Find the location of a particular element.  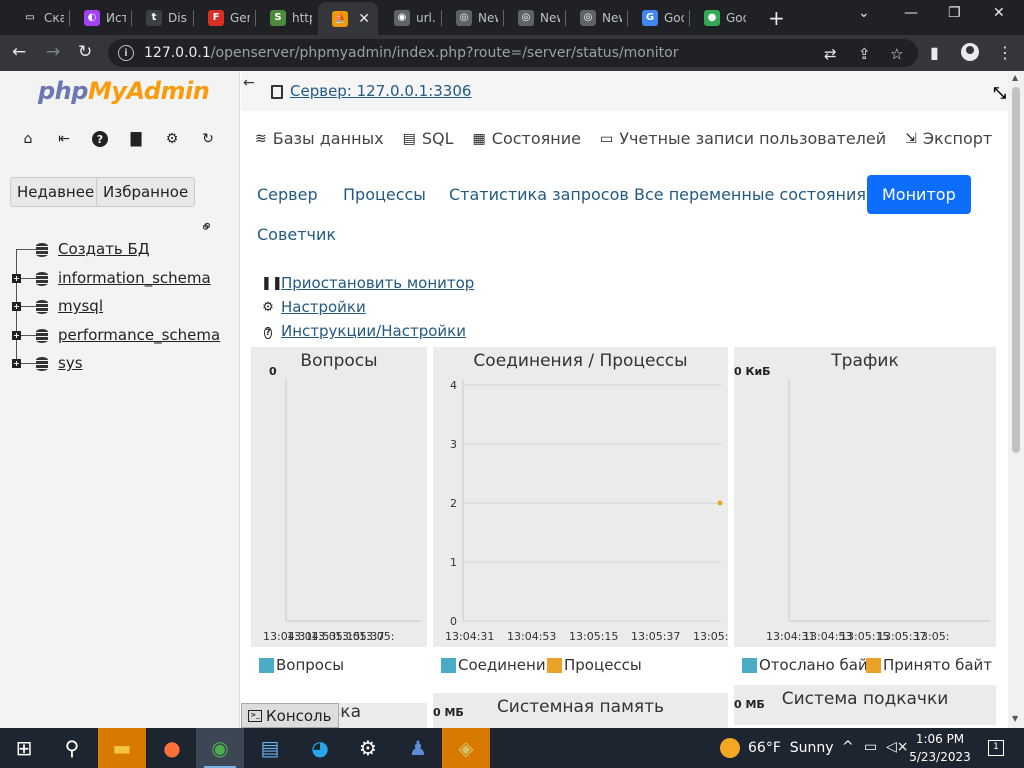

chart-panel: Система подкачки 0 МБ is located at coordinates (865, 705).